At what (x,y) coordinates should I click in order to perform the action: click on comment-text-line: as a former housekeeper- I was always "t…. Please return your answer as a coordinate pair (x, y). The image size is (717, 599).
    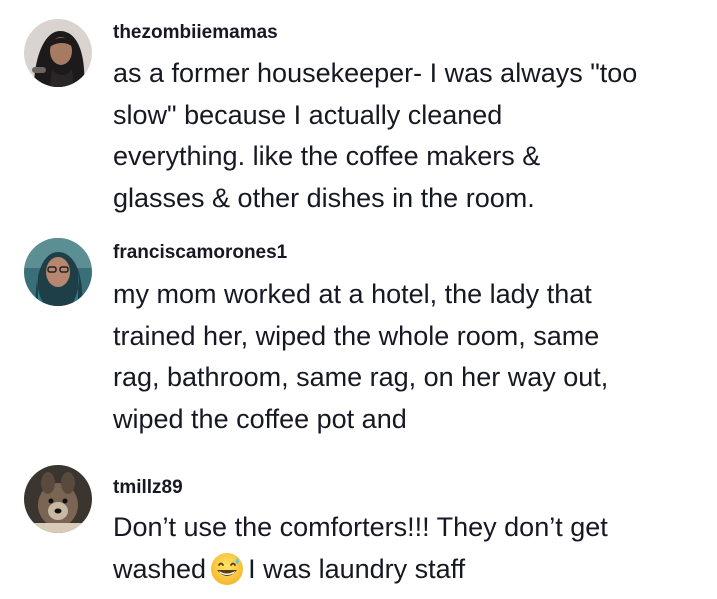
    Looking at the image, I should click on (375, 73).